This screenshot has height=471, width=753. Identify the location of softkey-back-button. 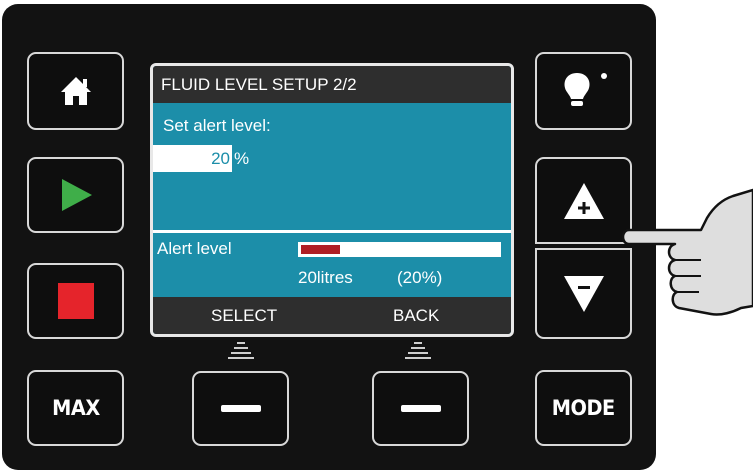
(420, 408).